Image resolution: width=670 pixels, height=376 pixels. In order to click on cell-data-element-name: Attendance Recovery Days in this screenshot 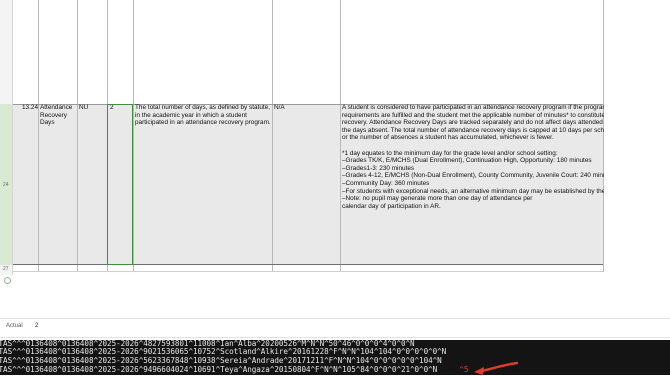, I will do `click(58, 115)`.